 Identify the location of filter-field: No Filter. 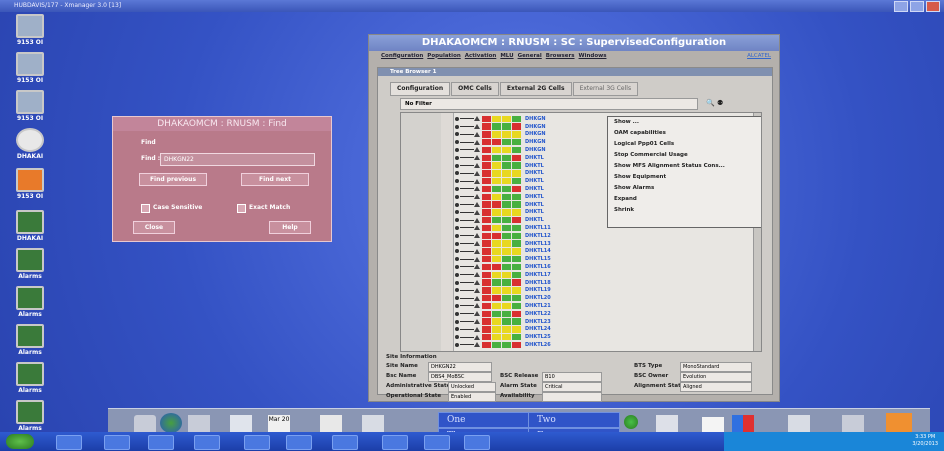
(549, 104).